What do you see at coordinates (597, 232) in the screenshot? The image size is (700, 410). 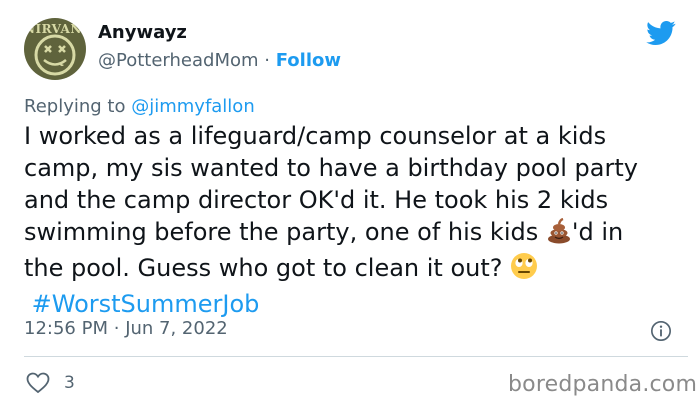 I see `tweet-text: 'd in` at bounding box center [597, 232].